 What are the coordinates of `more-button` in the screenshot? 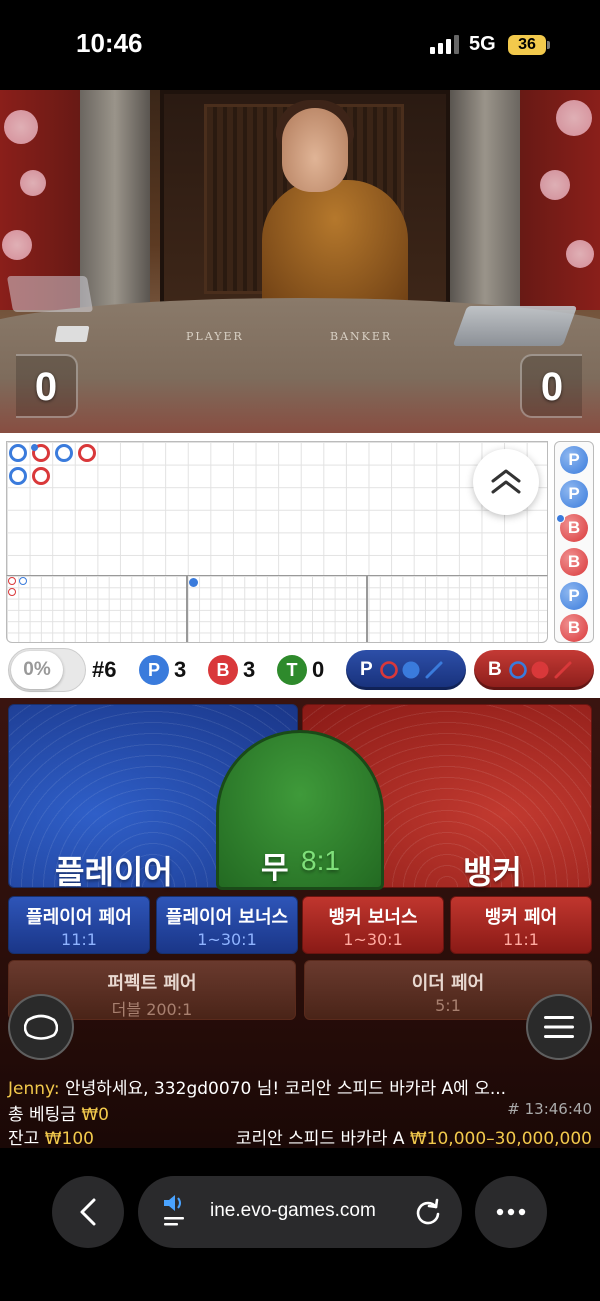 It's located at (511, 1212).